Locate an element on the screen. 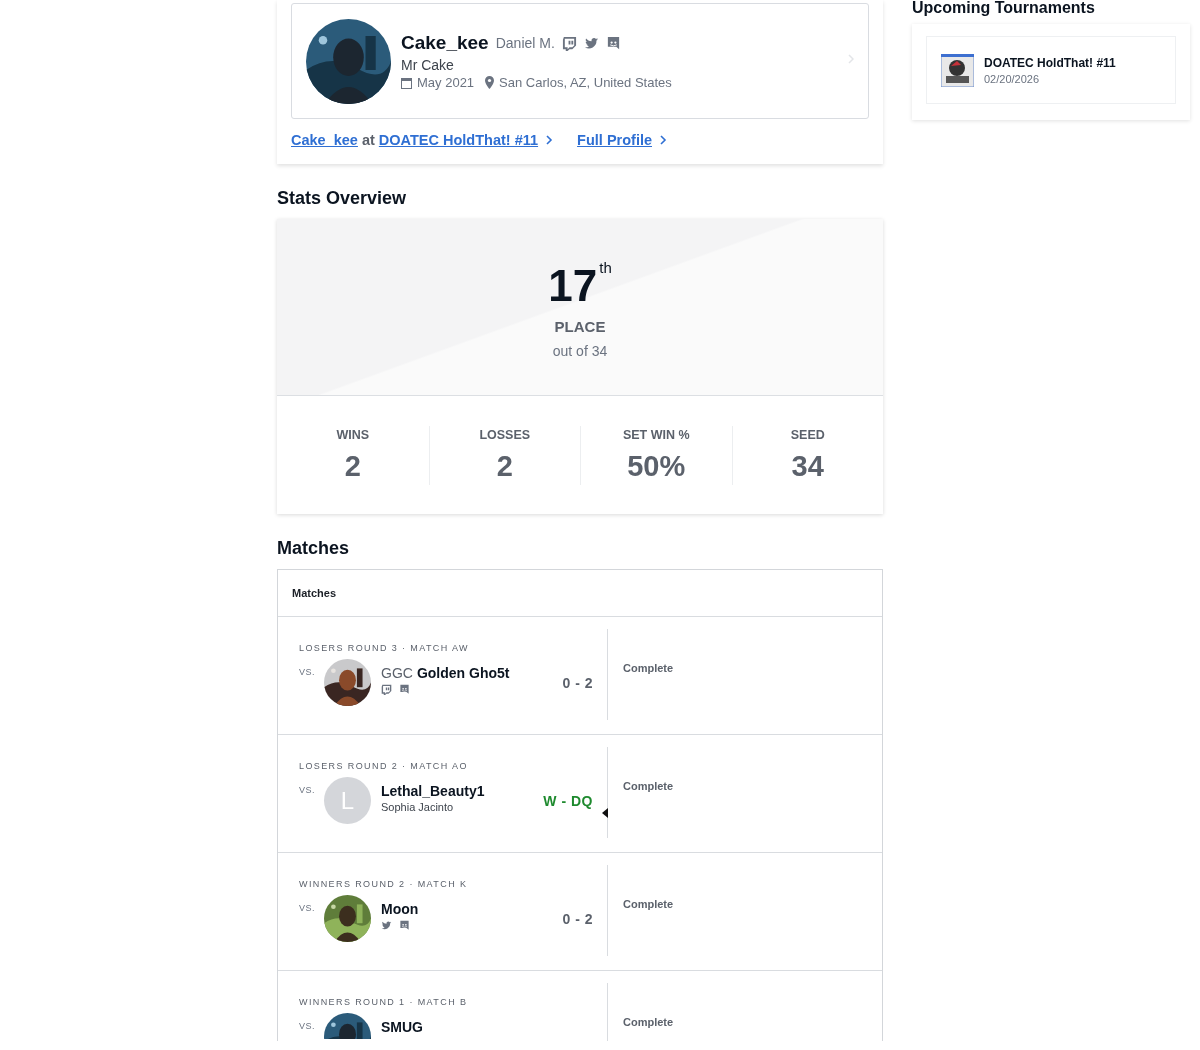 The image size is (1200, 1050). placement-label: PLACE is located at coordinates (580, 326).